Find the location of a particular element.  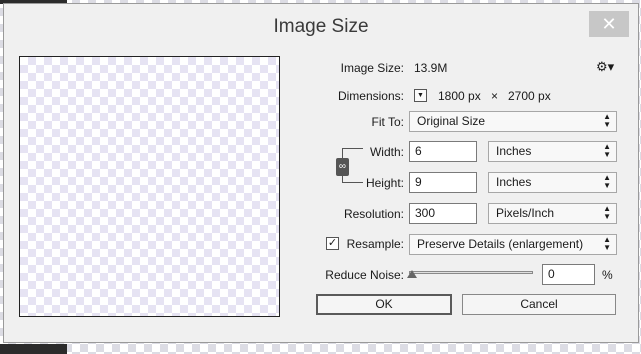

width-input: 6 is located at coordinates (443, 151).